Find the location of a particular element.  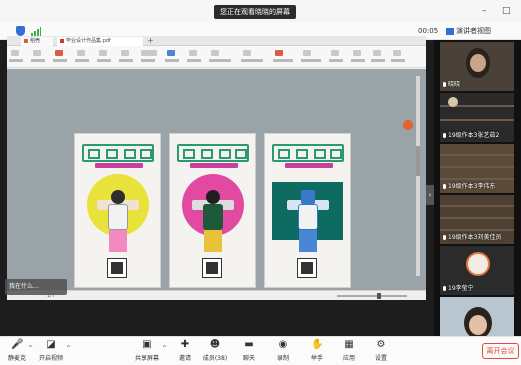

apps-icon: ▦ is located at coordinates (349, 344).